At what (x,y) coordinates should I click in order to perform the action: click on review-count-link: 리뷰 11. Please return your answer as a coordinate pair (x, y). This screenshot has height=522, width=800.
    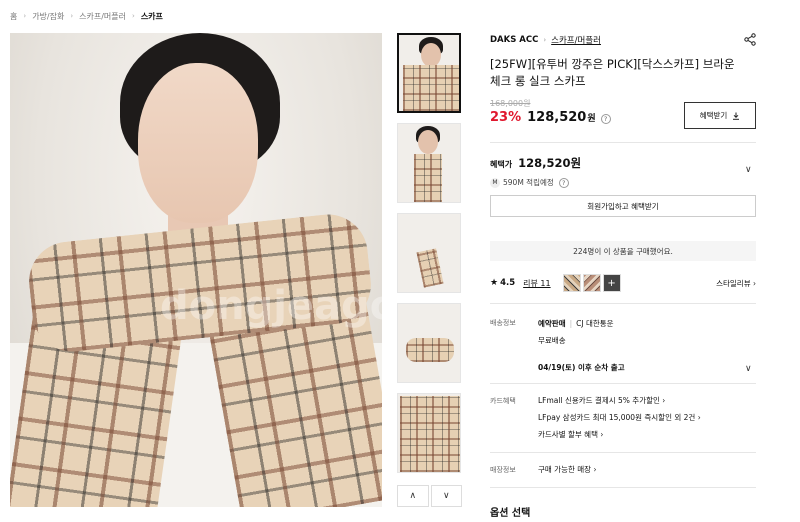
    Looking at the image, I should click on (536, 283).